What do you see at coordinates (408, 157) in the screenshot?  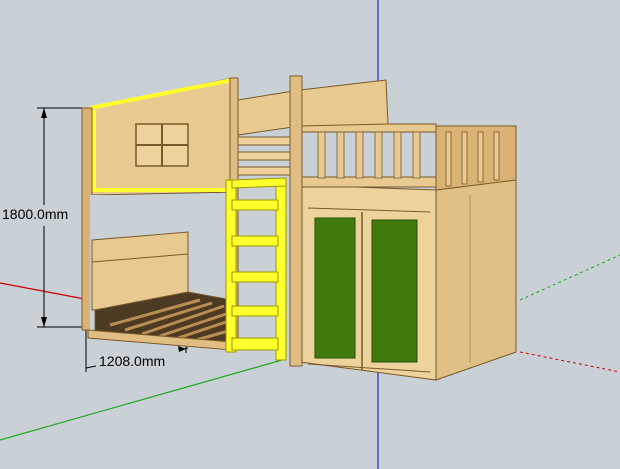 I see `upper-railing` at bounding box center [408, 157].